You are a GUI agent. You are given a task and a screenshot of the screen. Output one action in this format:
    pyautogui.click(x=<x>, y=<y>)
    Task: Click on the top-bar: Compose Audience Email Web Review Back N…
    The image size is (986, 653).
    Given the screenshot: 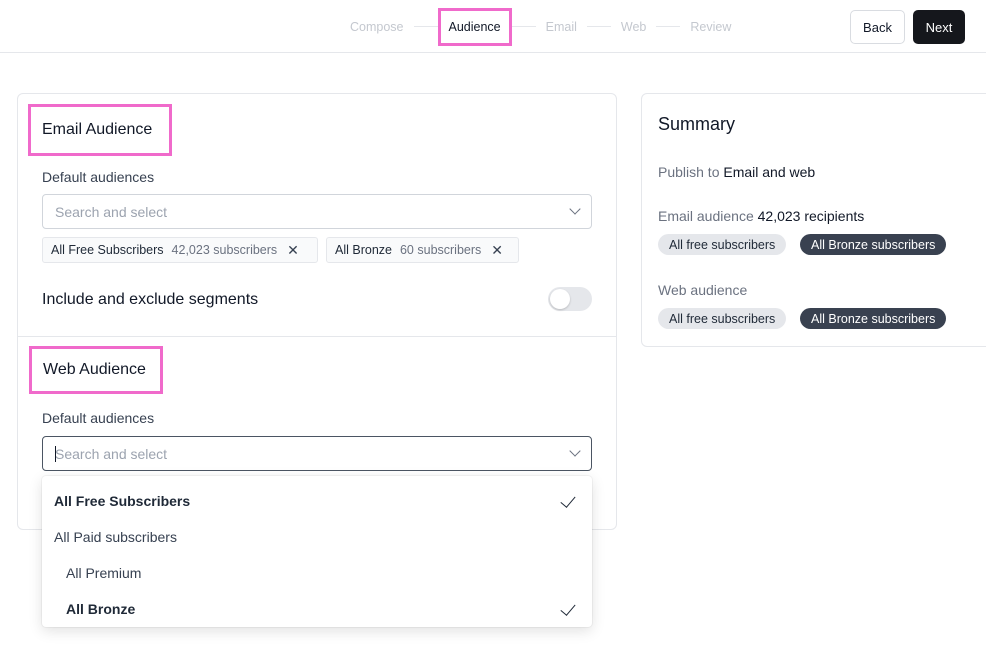 What is the action you would take?
    pyautogui.click(x=493, y=26)
    